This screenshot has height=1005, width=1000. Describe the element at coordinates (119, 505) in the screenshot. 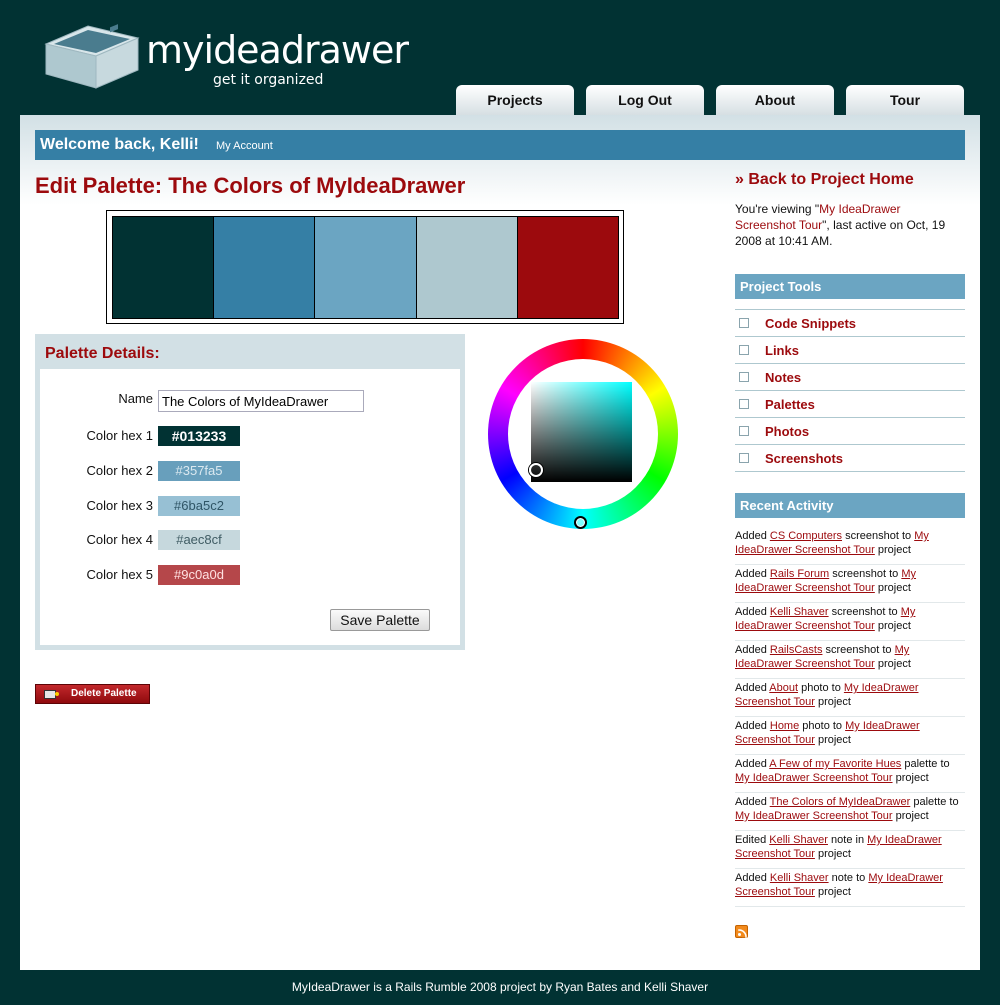

I see `color-hex-3-label: Color hex 3` at that location.